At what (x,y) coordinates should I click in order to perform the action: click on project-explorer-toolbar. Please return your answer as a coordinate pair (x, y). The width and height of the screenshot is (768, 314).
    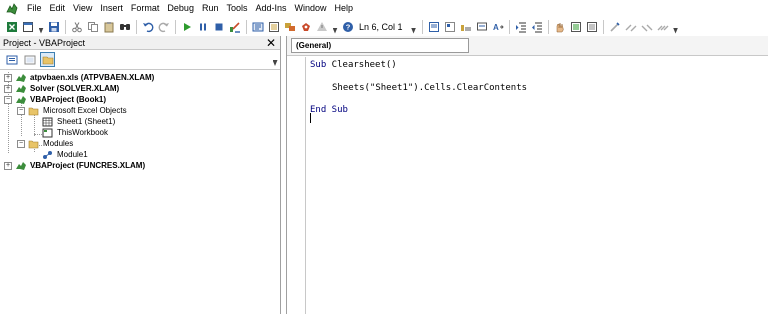
    Looking at the image, I should click on (140, 60).